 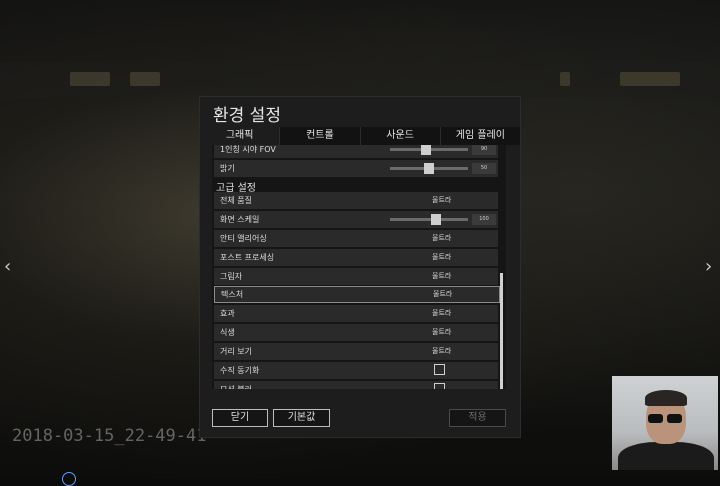 What do you see at coordinates (231, 276) in the screenshot?
I see `setting-label: 그림자` at bounding box center [231, 276].